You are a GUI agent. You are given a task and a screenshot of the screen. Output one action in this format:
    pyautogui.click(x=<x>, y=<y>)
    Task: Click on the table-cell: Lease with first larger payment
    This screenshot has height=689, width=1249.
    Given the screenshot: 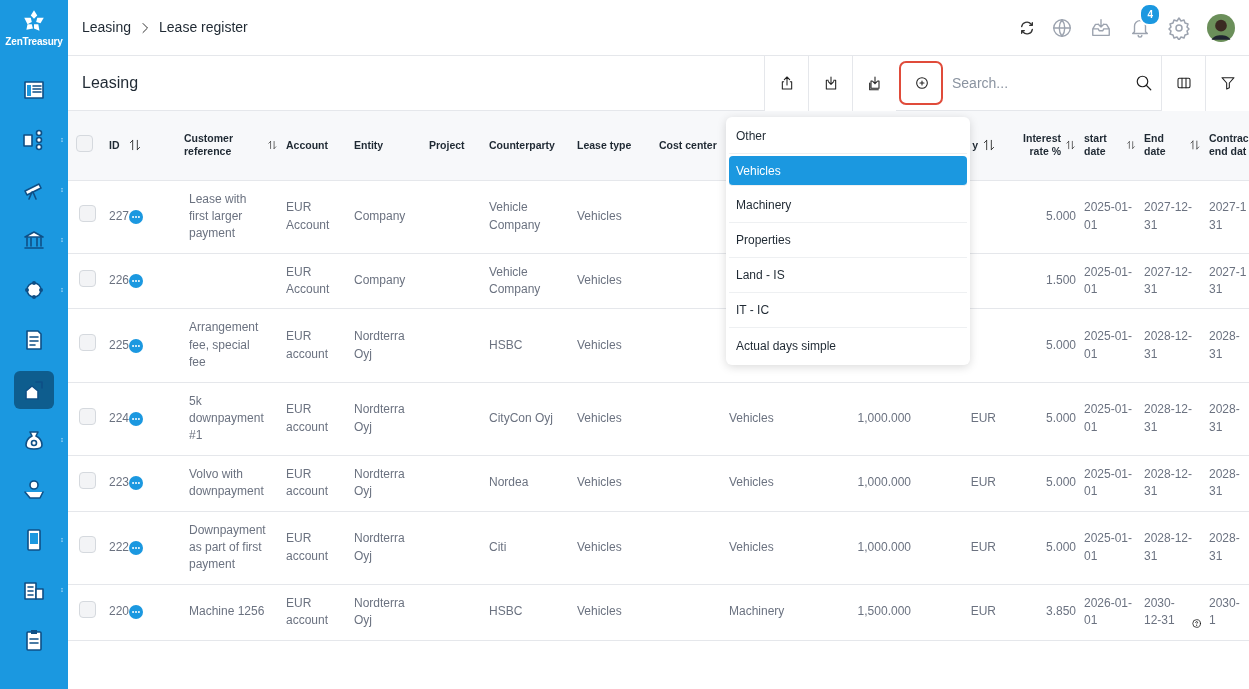 What is the action you would take?
    pyautogui.click(x=218, y=216)
    